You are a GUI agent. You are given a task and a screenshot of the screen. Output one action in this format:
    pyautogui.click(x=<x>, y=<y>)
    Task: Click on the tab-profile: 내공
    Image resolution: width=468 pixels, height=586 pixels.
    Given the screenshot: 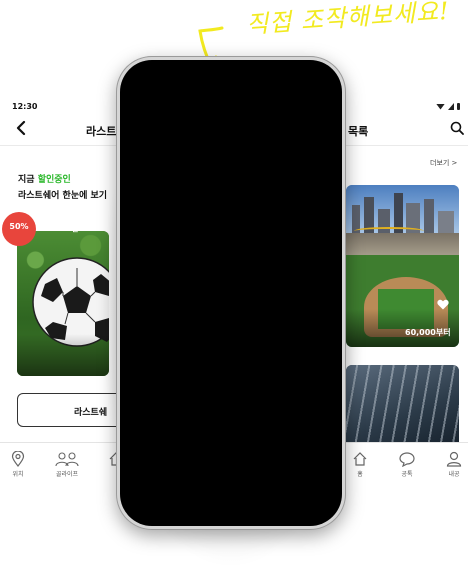 What is the action you would take?
    pyautogui.click(x=451, y=464)
    